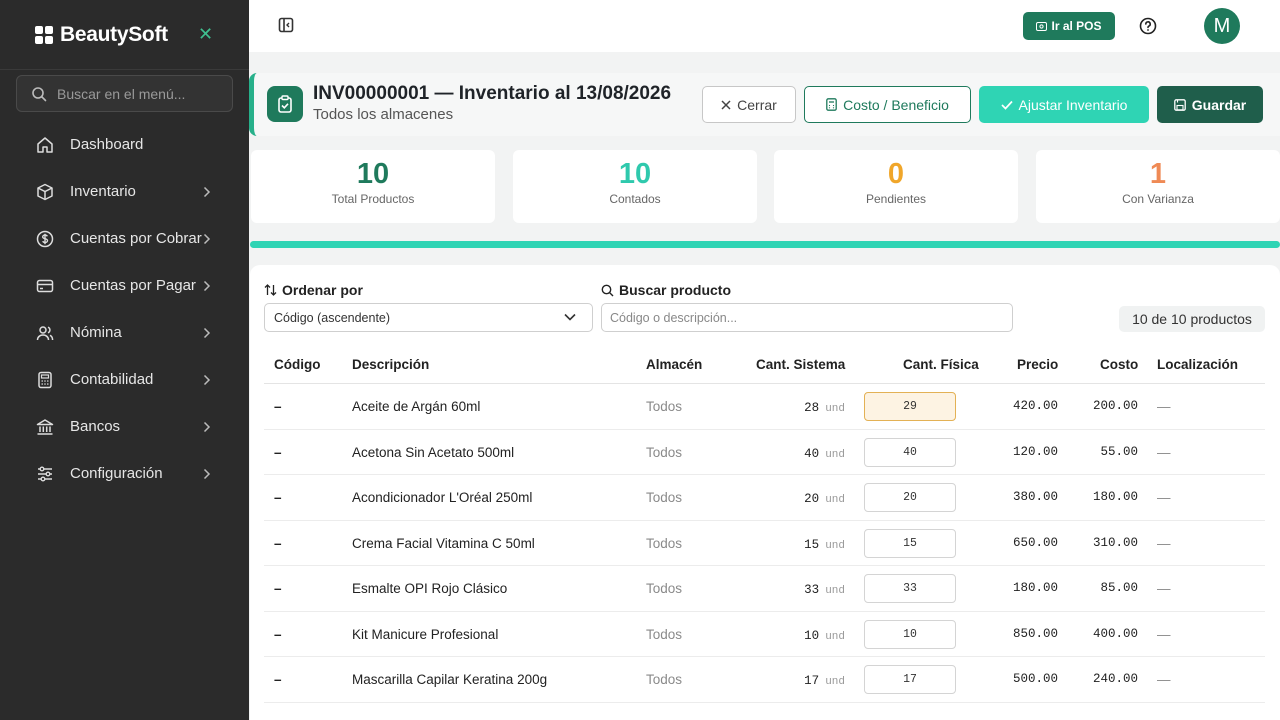 Image resolution: width=1280 pixels, height=720 pixels. I want to click on close-button-label: Cerrar, so click(757, 104).